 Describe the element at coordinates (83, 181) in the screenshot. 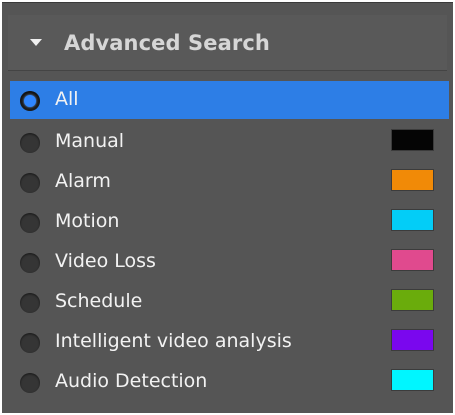

I see `option-label: Alarm` at that location.